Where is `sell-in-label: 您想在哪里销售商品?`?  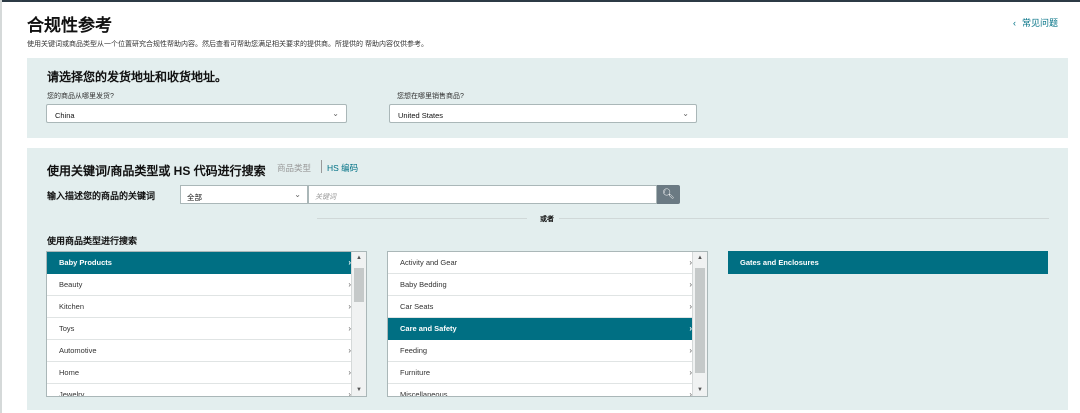
sell-in-label: 您想在哪里销售商品? is located at coordinates (430, 96).